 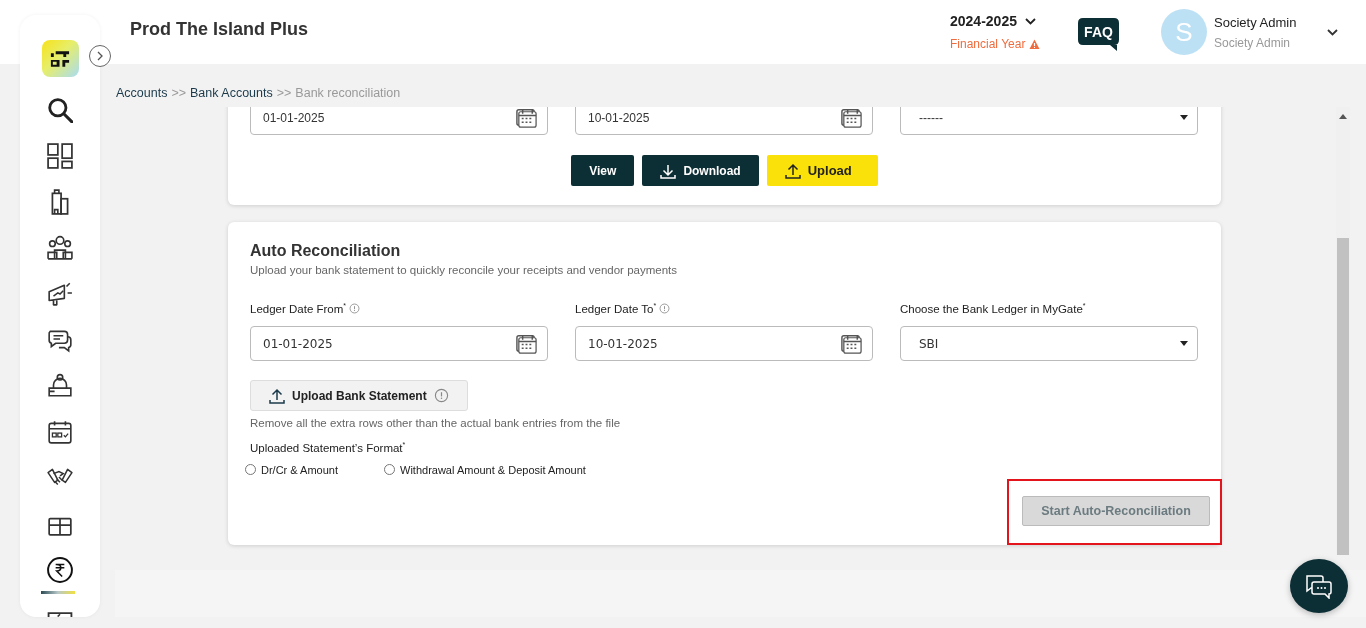 What do you see at coordinates (1049, 121) in the screenshot?
I see `dropdown-field: ------` at bounding box center [1049, 121].